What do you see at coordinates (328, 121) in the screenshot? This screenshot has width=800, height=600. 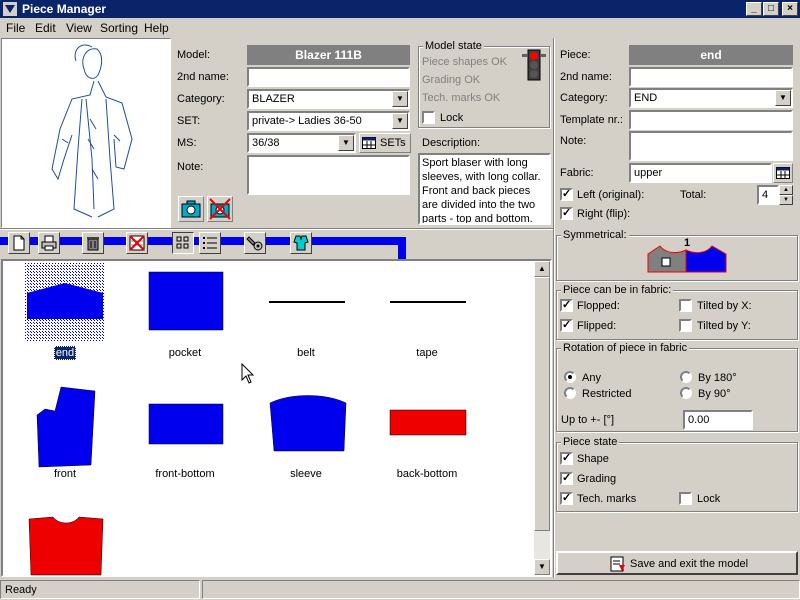 I see `set-combo: private-> Ladies 36-50 ▼` at bounding box center [328, 121].